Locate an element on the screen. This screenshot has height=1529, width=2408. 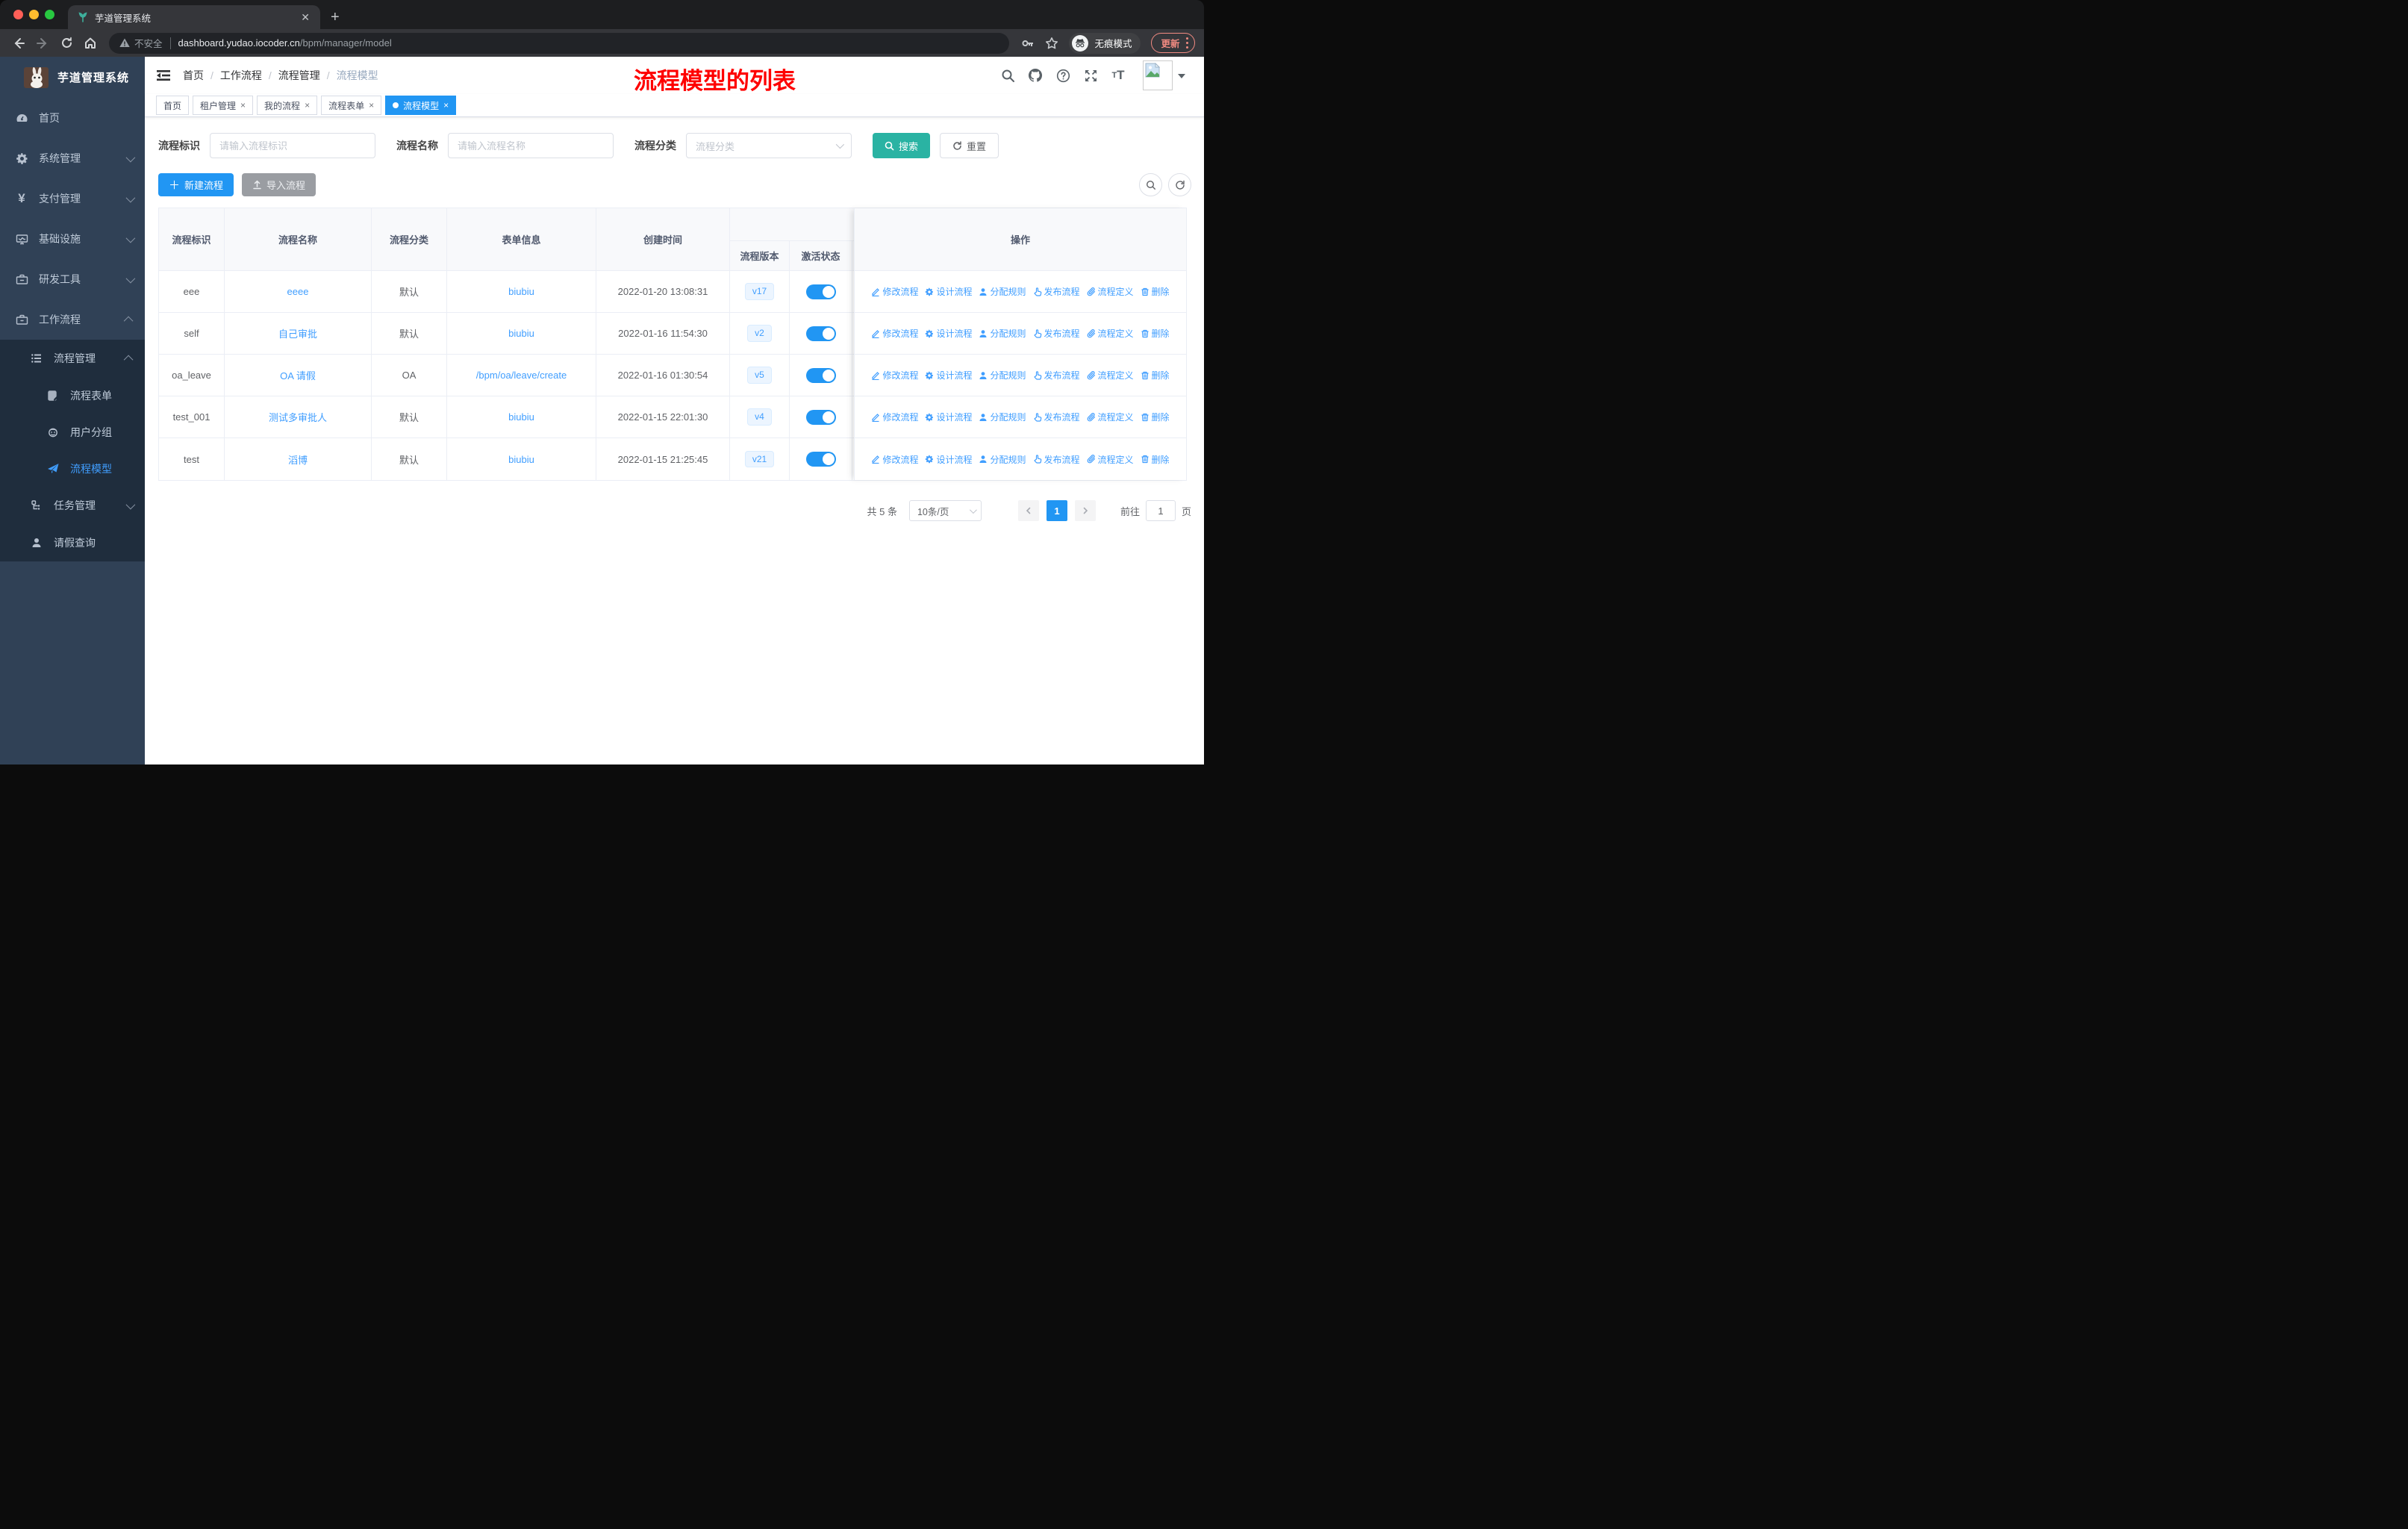
search-button: 搜索 is located at coordinates (902, 145).